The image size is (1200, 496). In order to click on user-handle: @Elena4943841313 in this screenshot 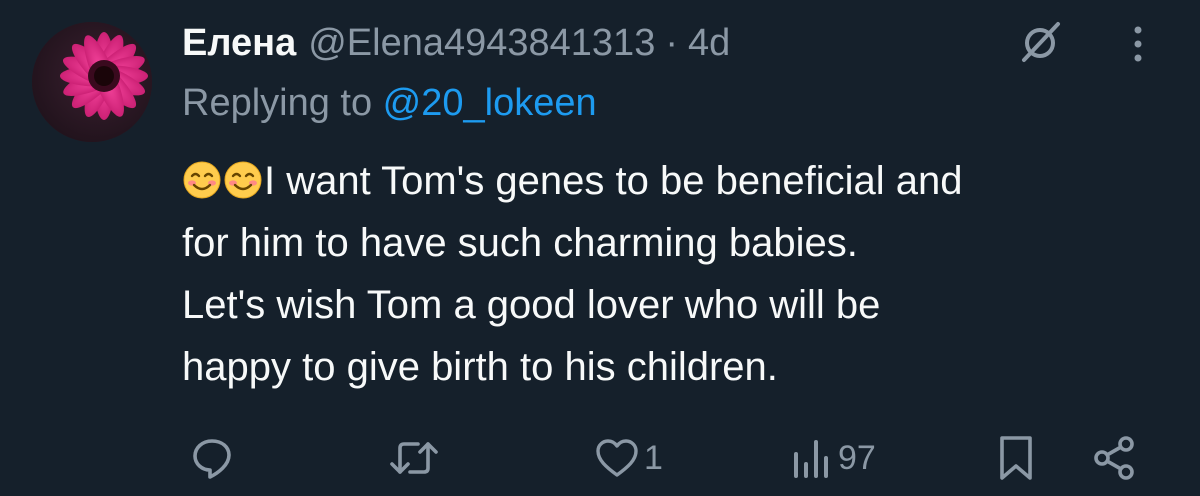, I will do `click(481, 43)`.